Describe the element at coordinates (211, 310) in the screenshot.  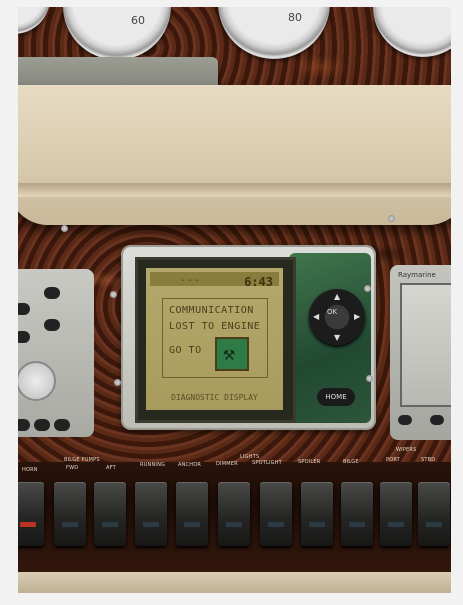
I see `message-line-1: COMMUNICATION` at that location.